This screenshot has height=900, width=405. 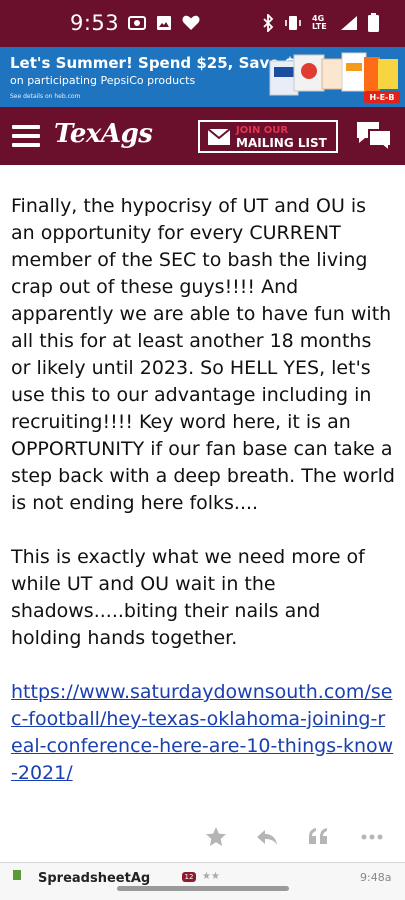 I want to click on envelope-icon, so click(x=219, y=136).